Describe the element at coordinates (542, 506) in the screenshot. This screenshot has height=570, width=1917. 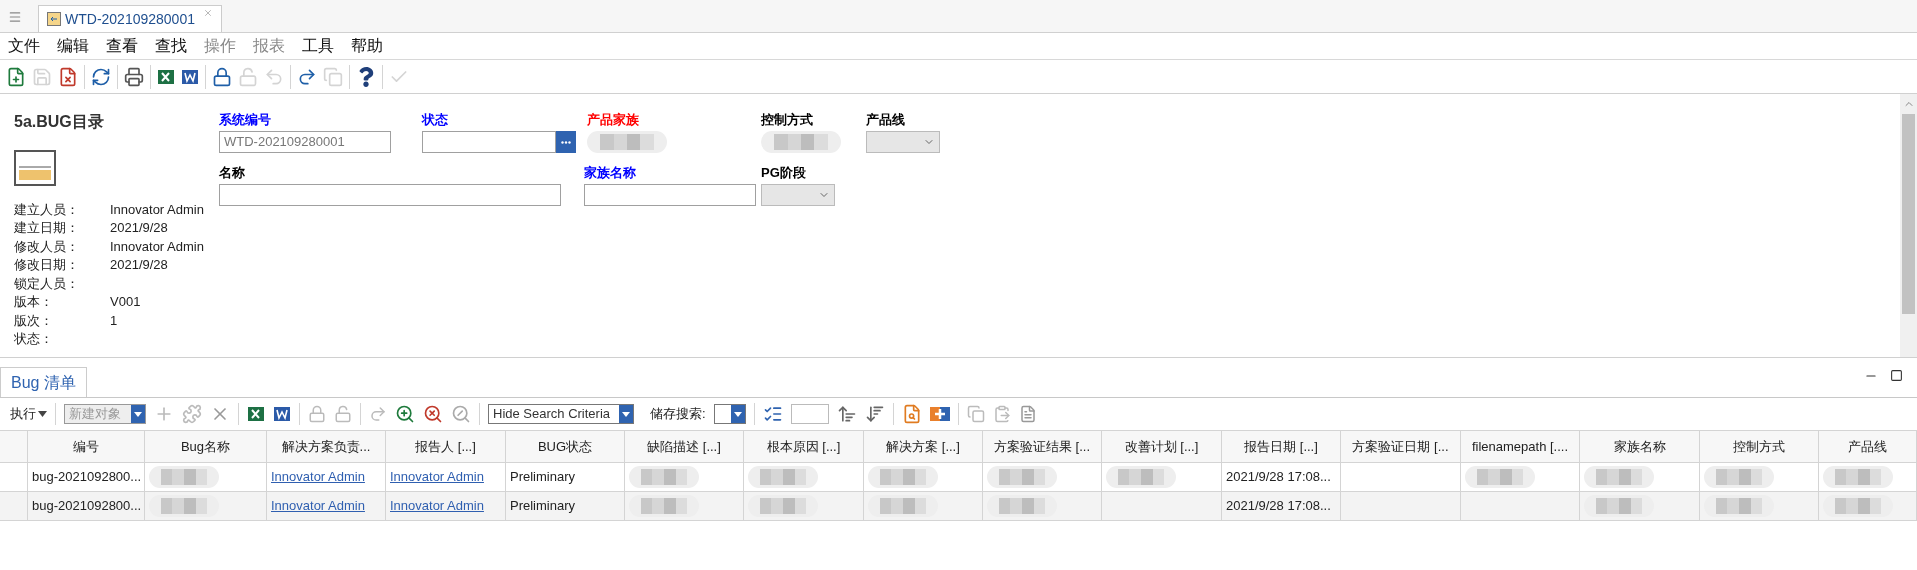
I see `table-cell-text: Preliminary` at that location.